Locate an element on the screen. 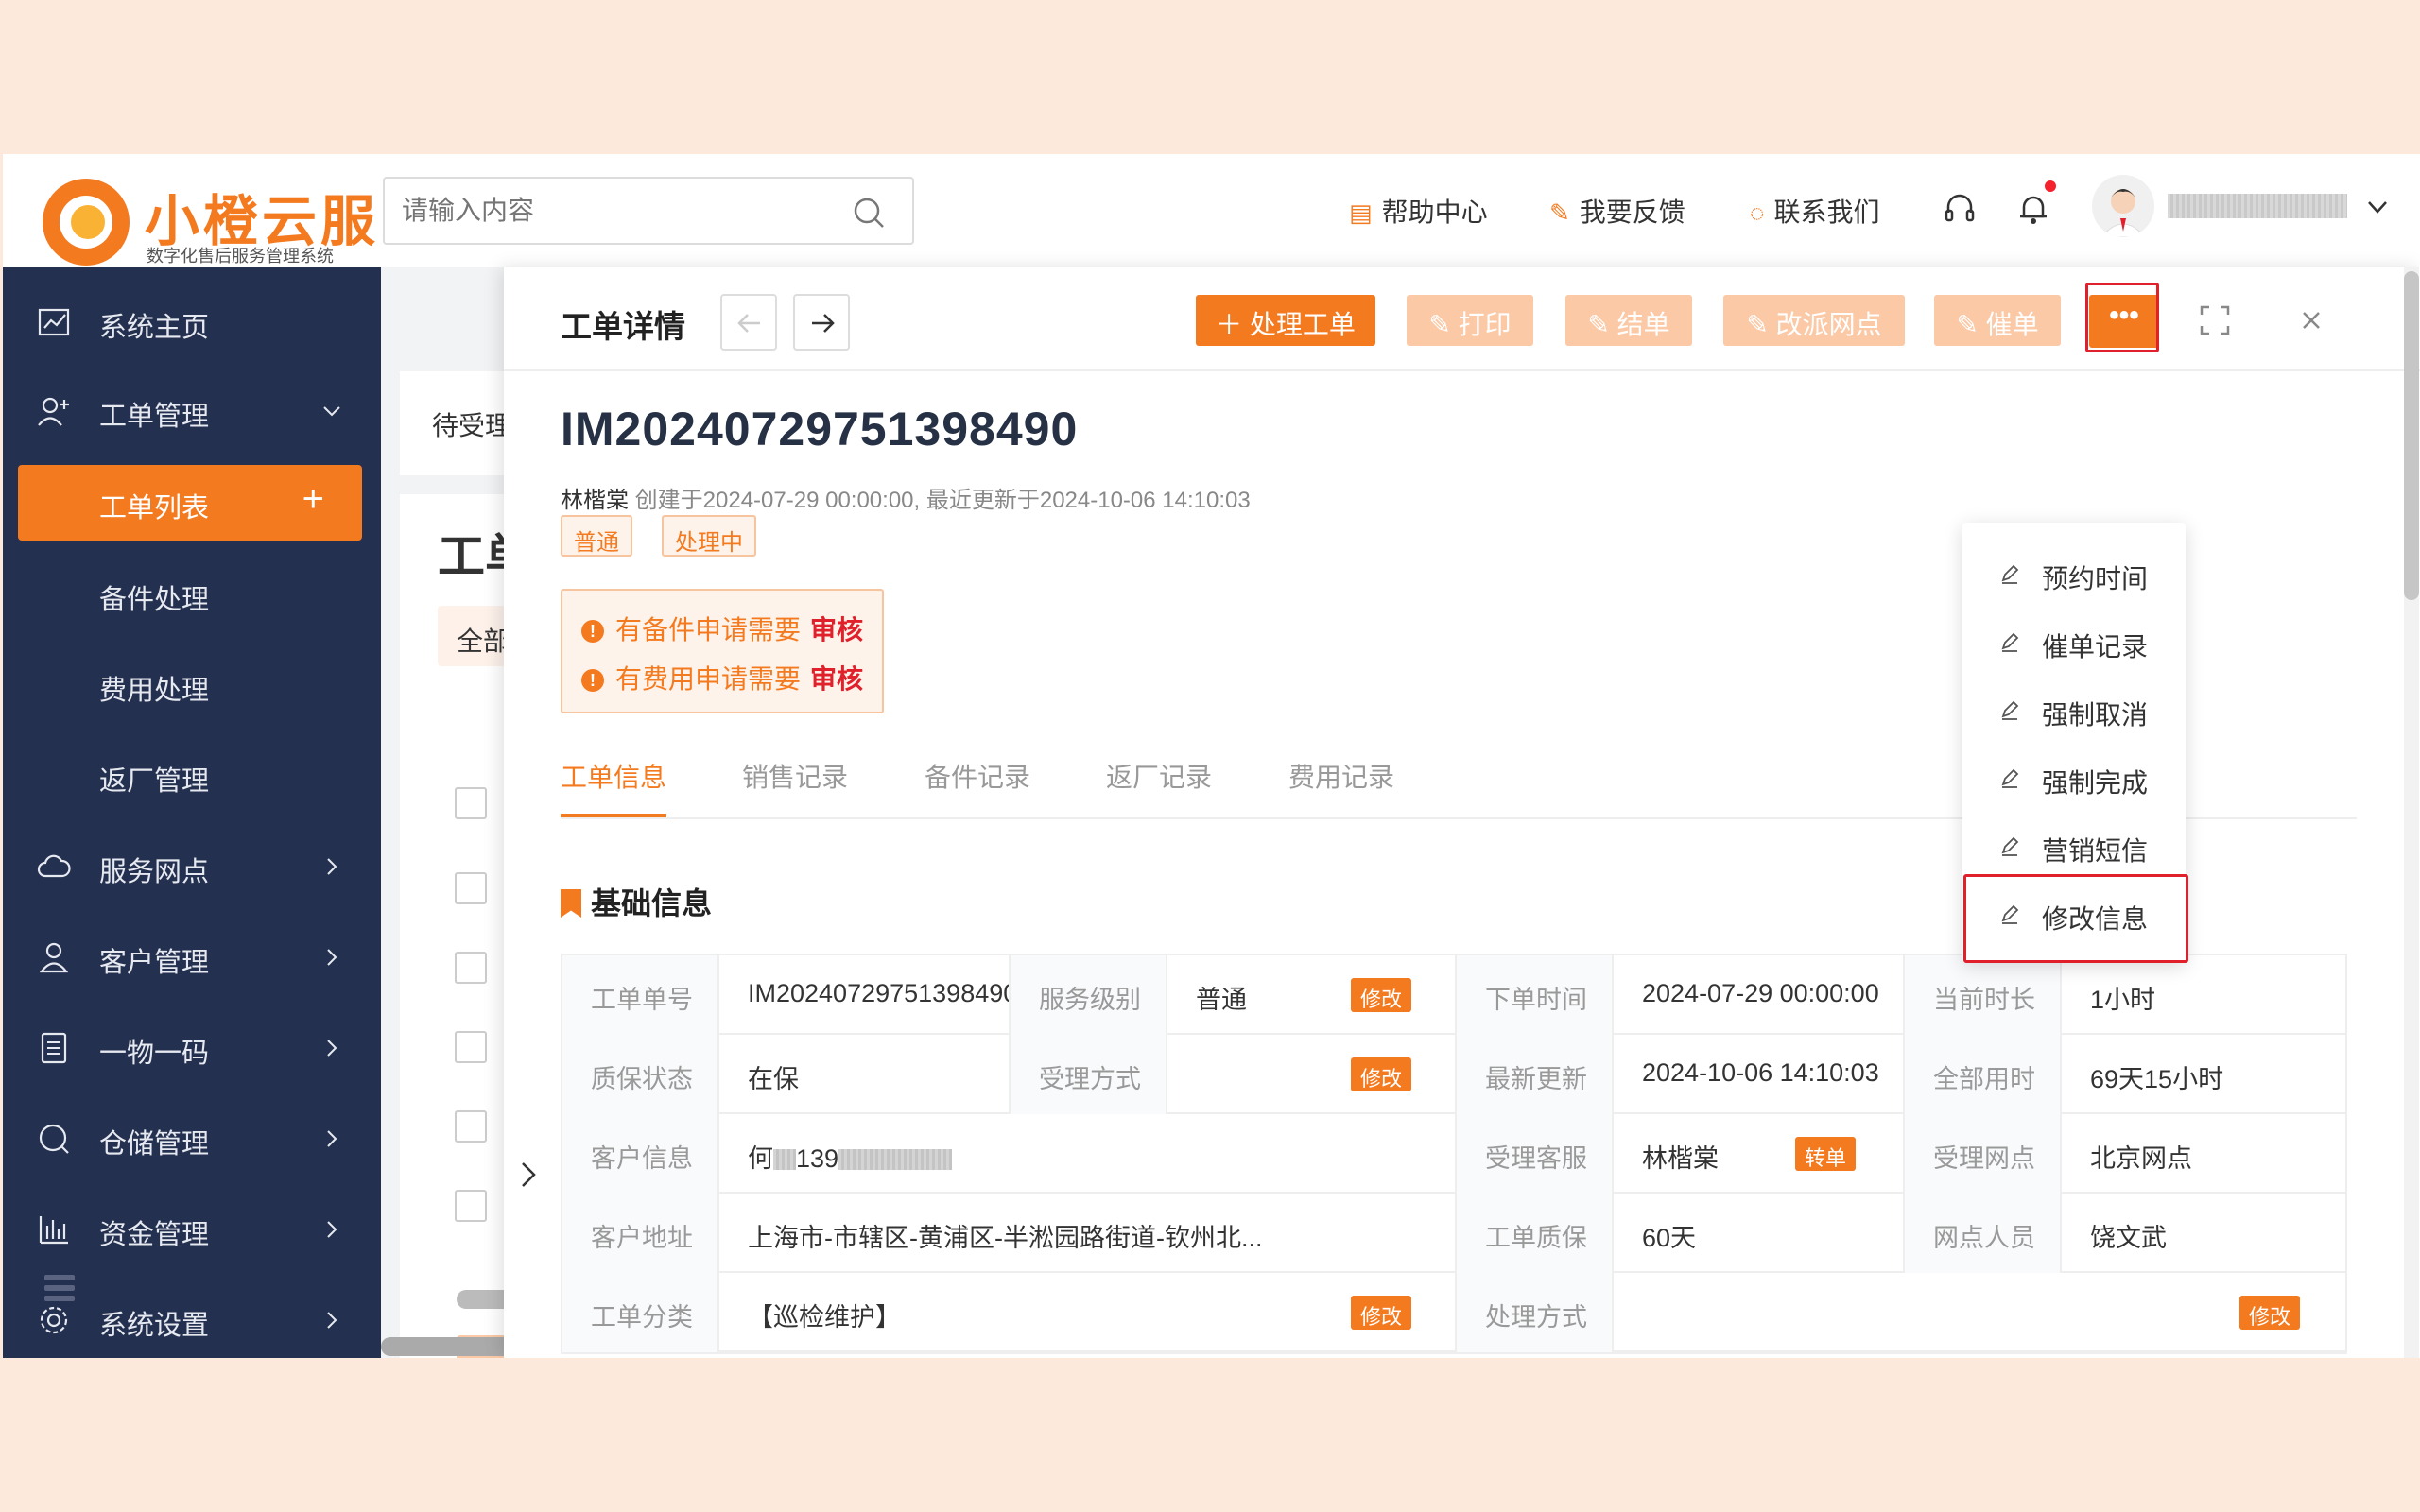 This screenshot has height=1512, width=2420. edit-level-button: 修改 is located at coordinates (1381, 995).